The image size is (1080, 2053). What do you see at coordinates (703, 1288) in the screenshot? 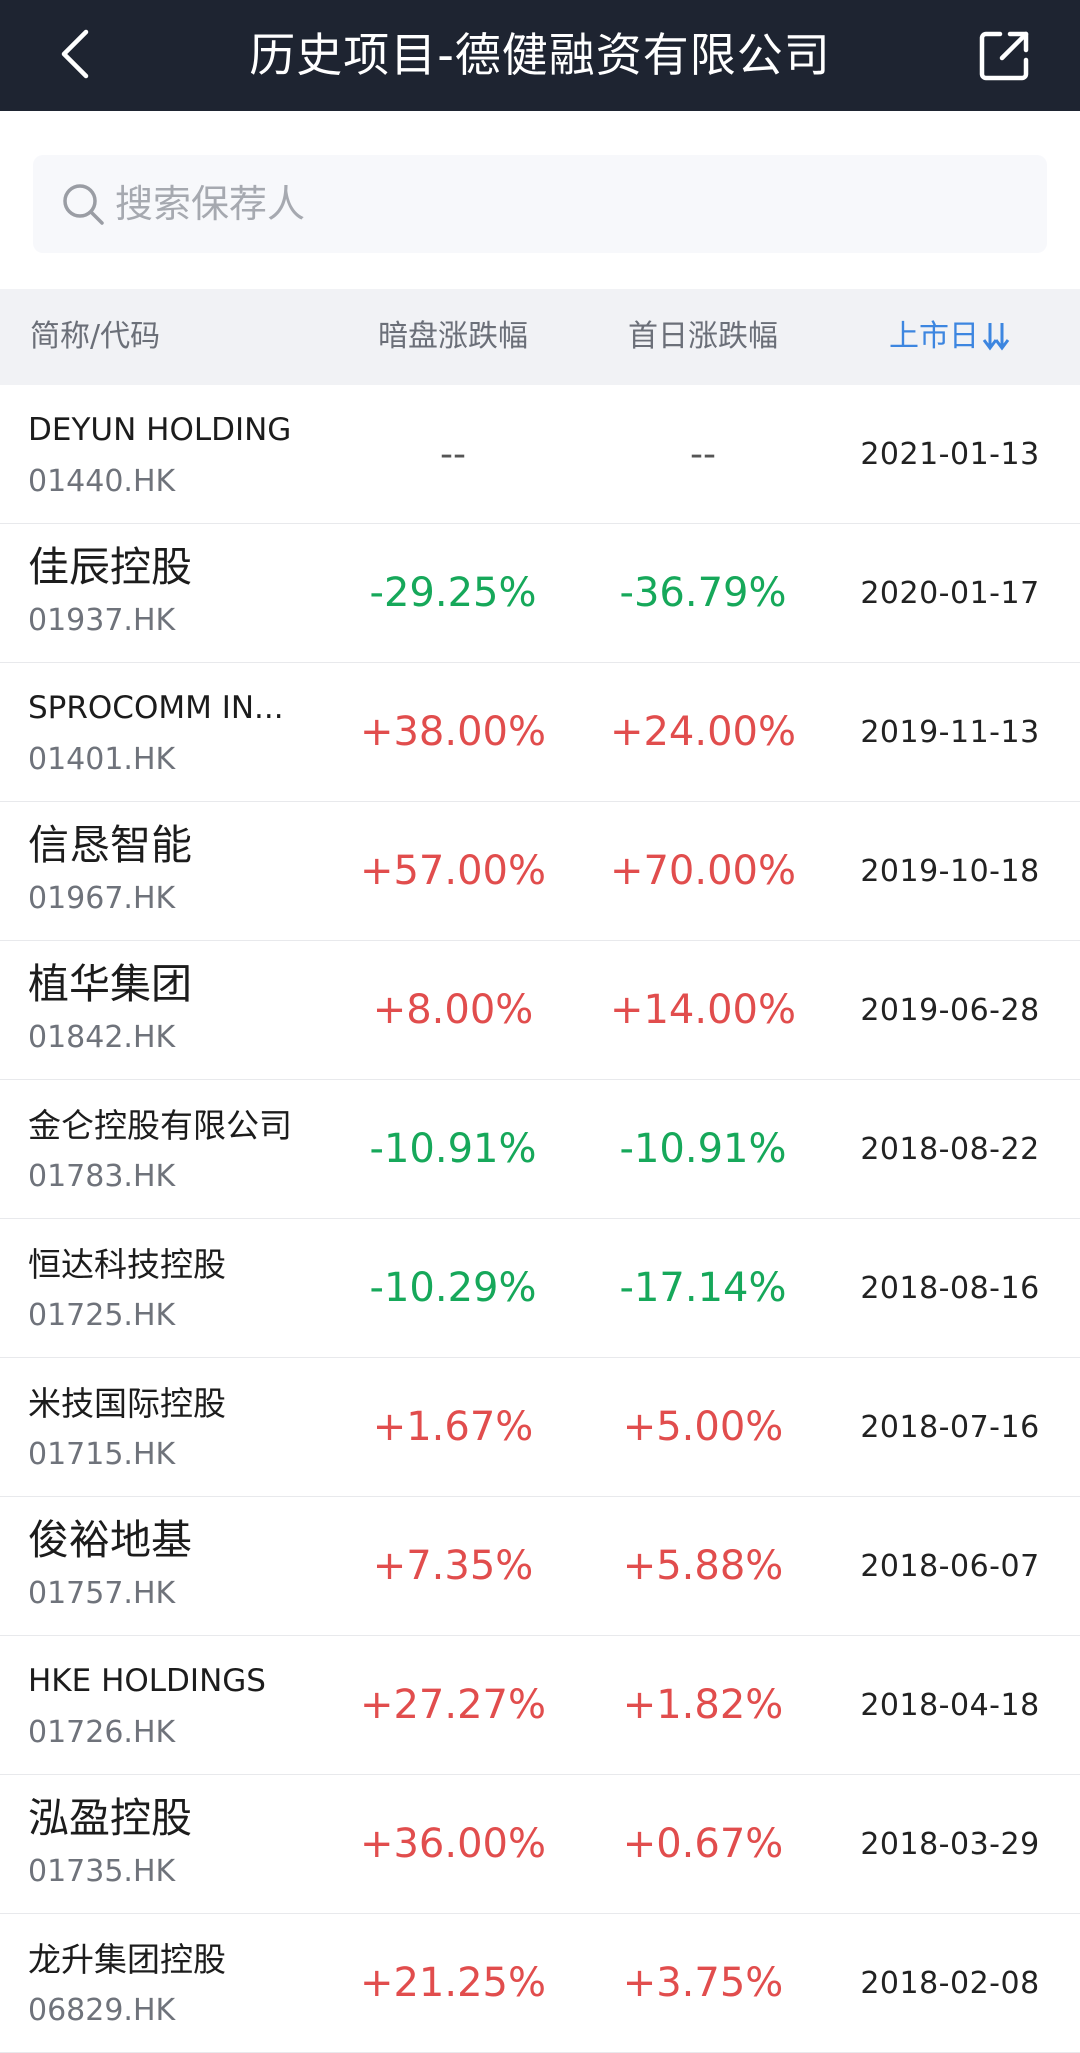
I see `row-first-day-change: -17.14%` at bounding box center [703, 1288].